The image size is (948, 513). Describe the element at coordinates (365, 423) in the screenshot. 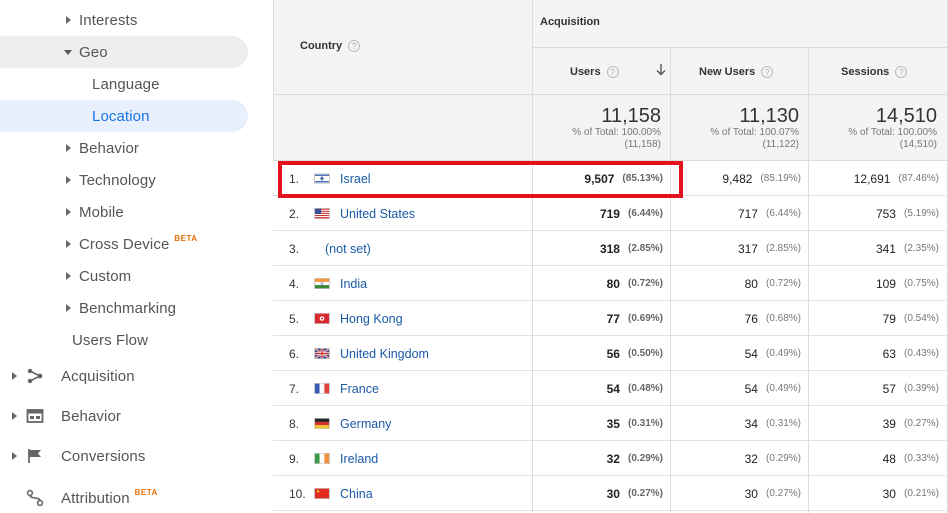

I see `country-link: Germany` at that location.